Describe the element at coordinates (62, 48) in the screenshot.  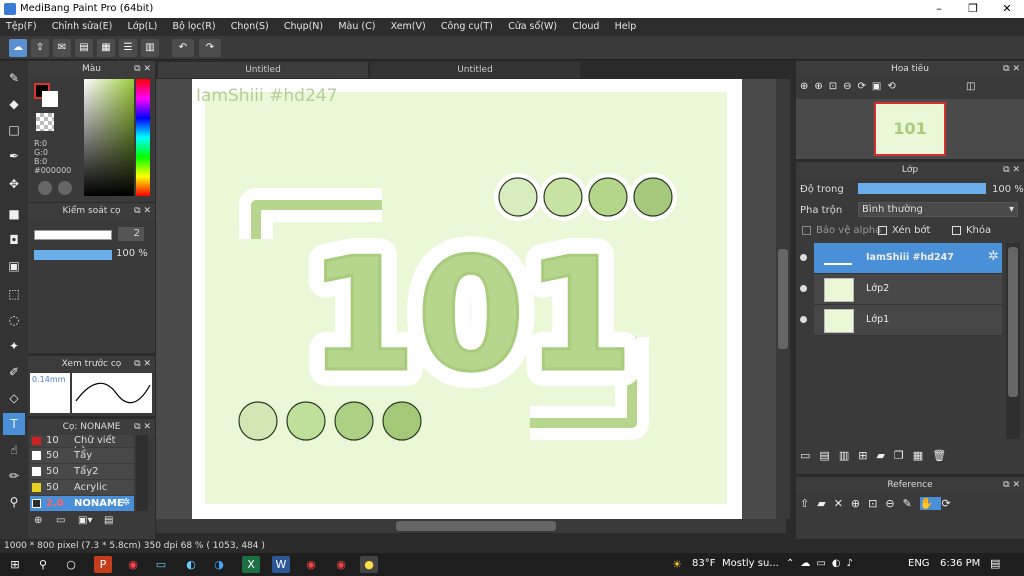
I see `chat-icon: ✉` at that location.